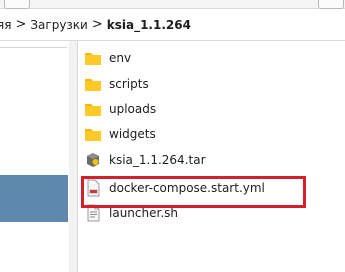 The image size is (345, 272). I want to click on window-control, so click(331, 4).